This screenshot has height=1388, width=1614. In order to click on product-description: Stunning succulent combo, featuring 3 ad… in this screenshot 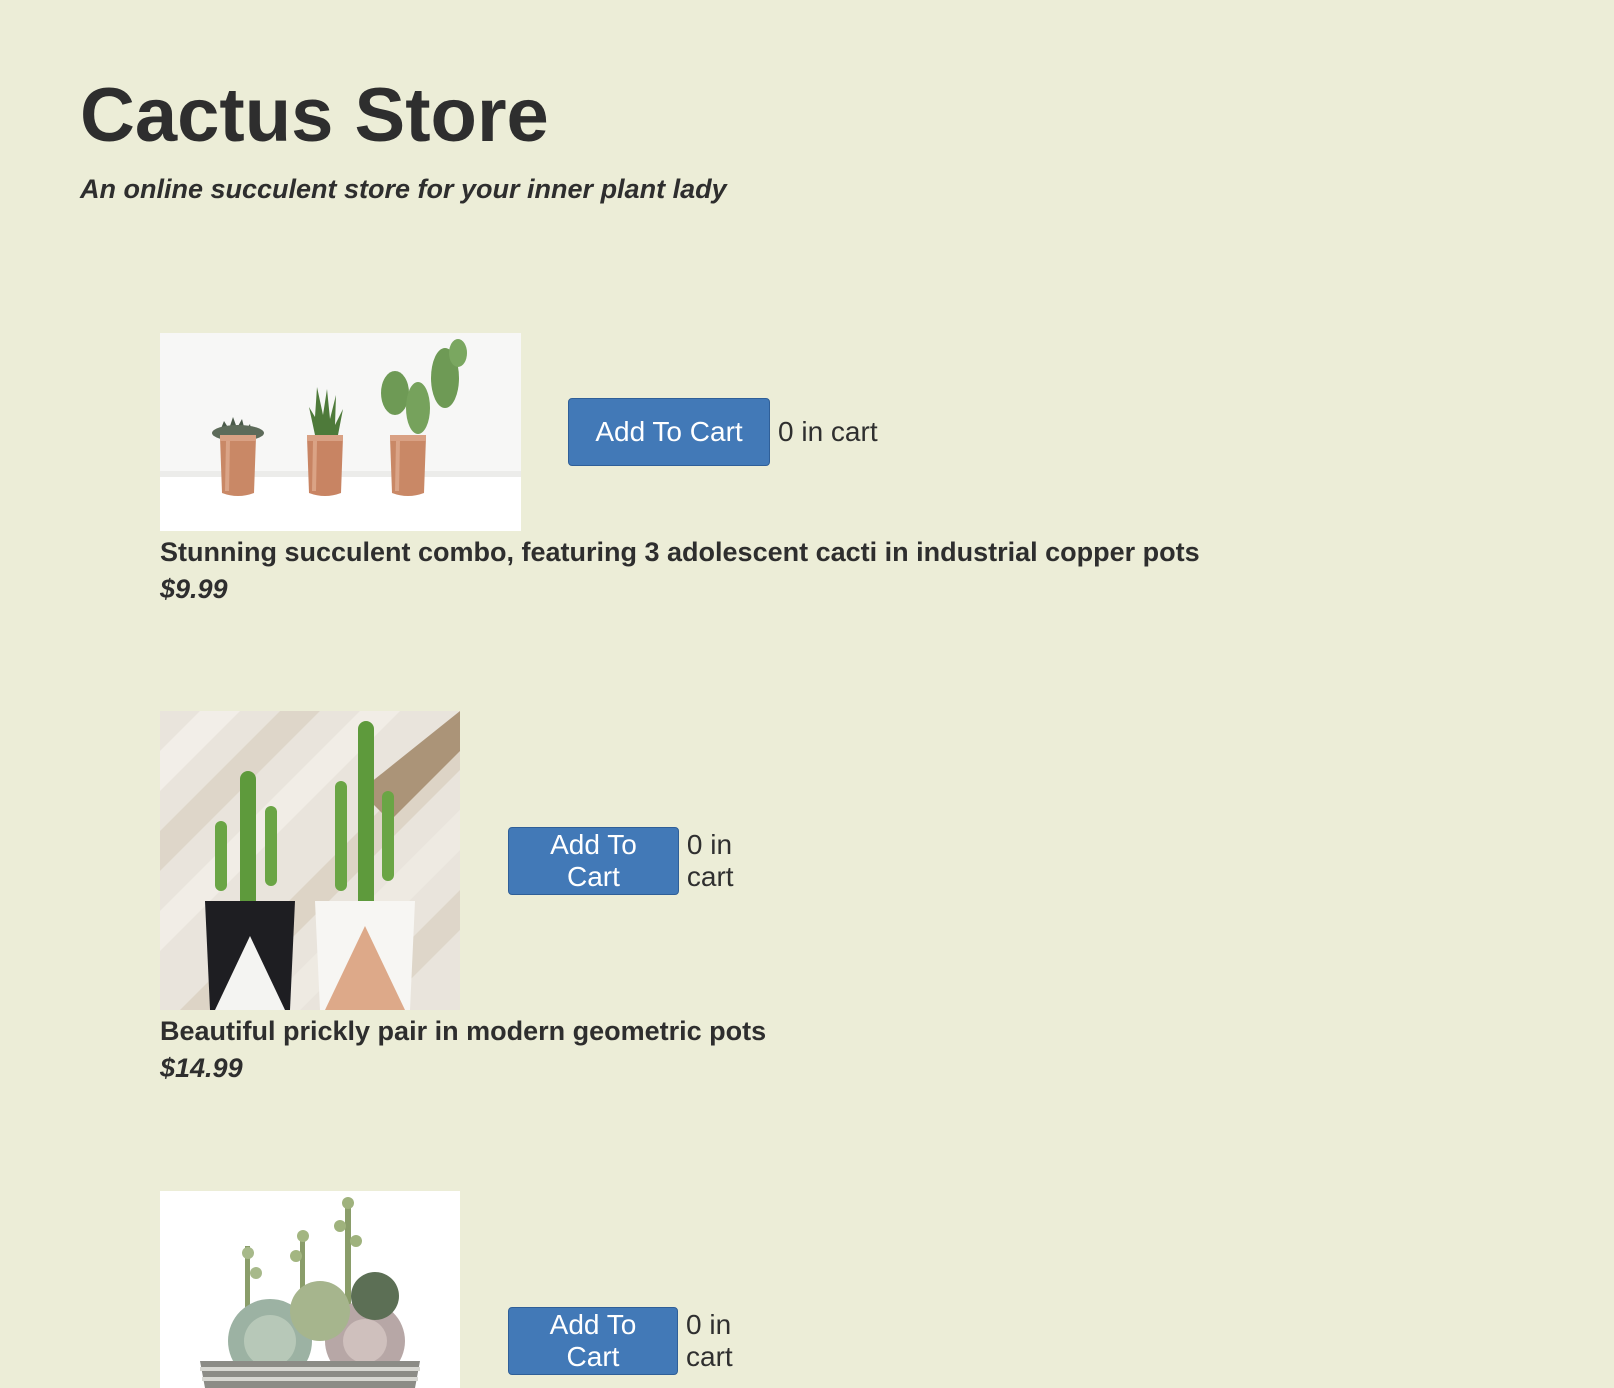, I will do `click(680, 552)`.